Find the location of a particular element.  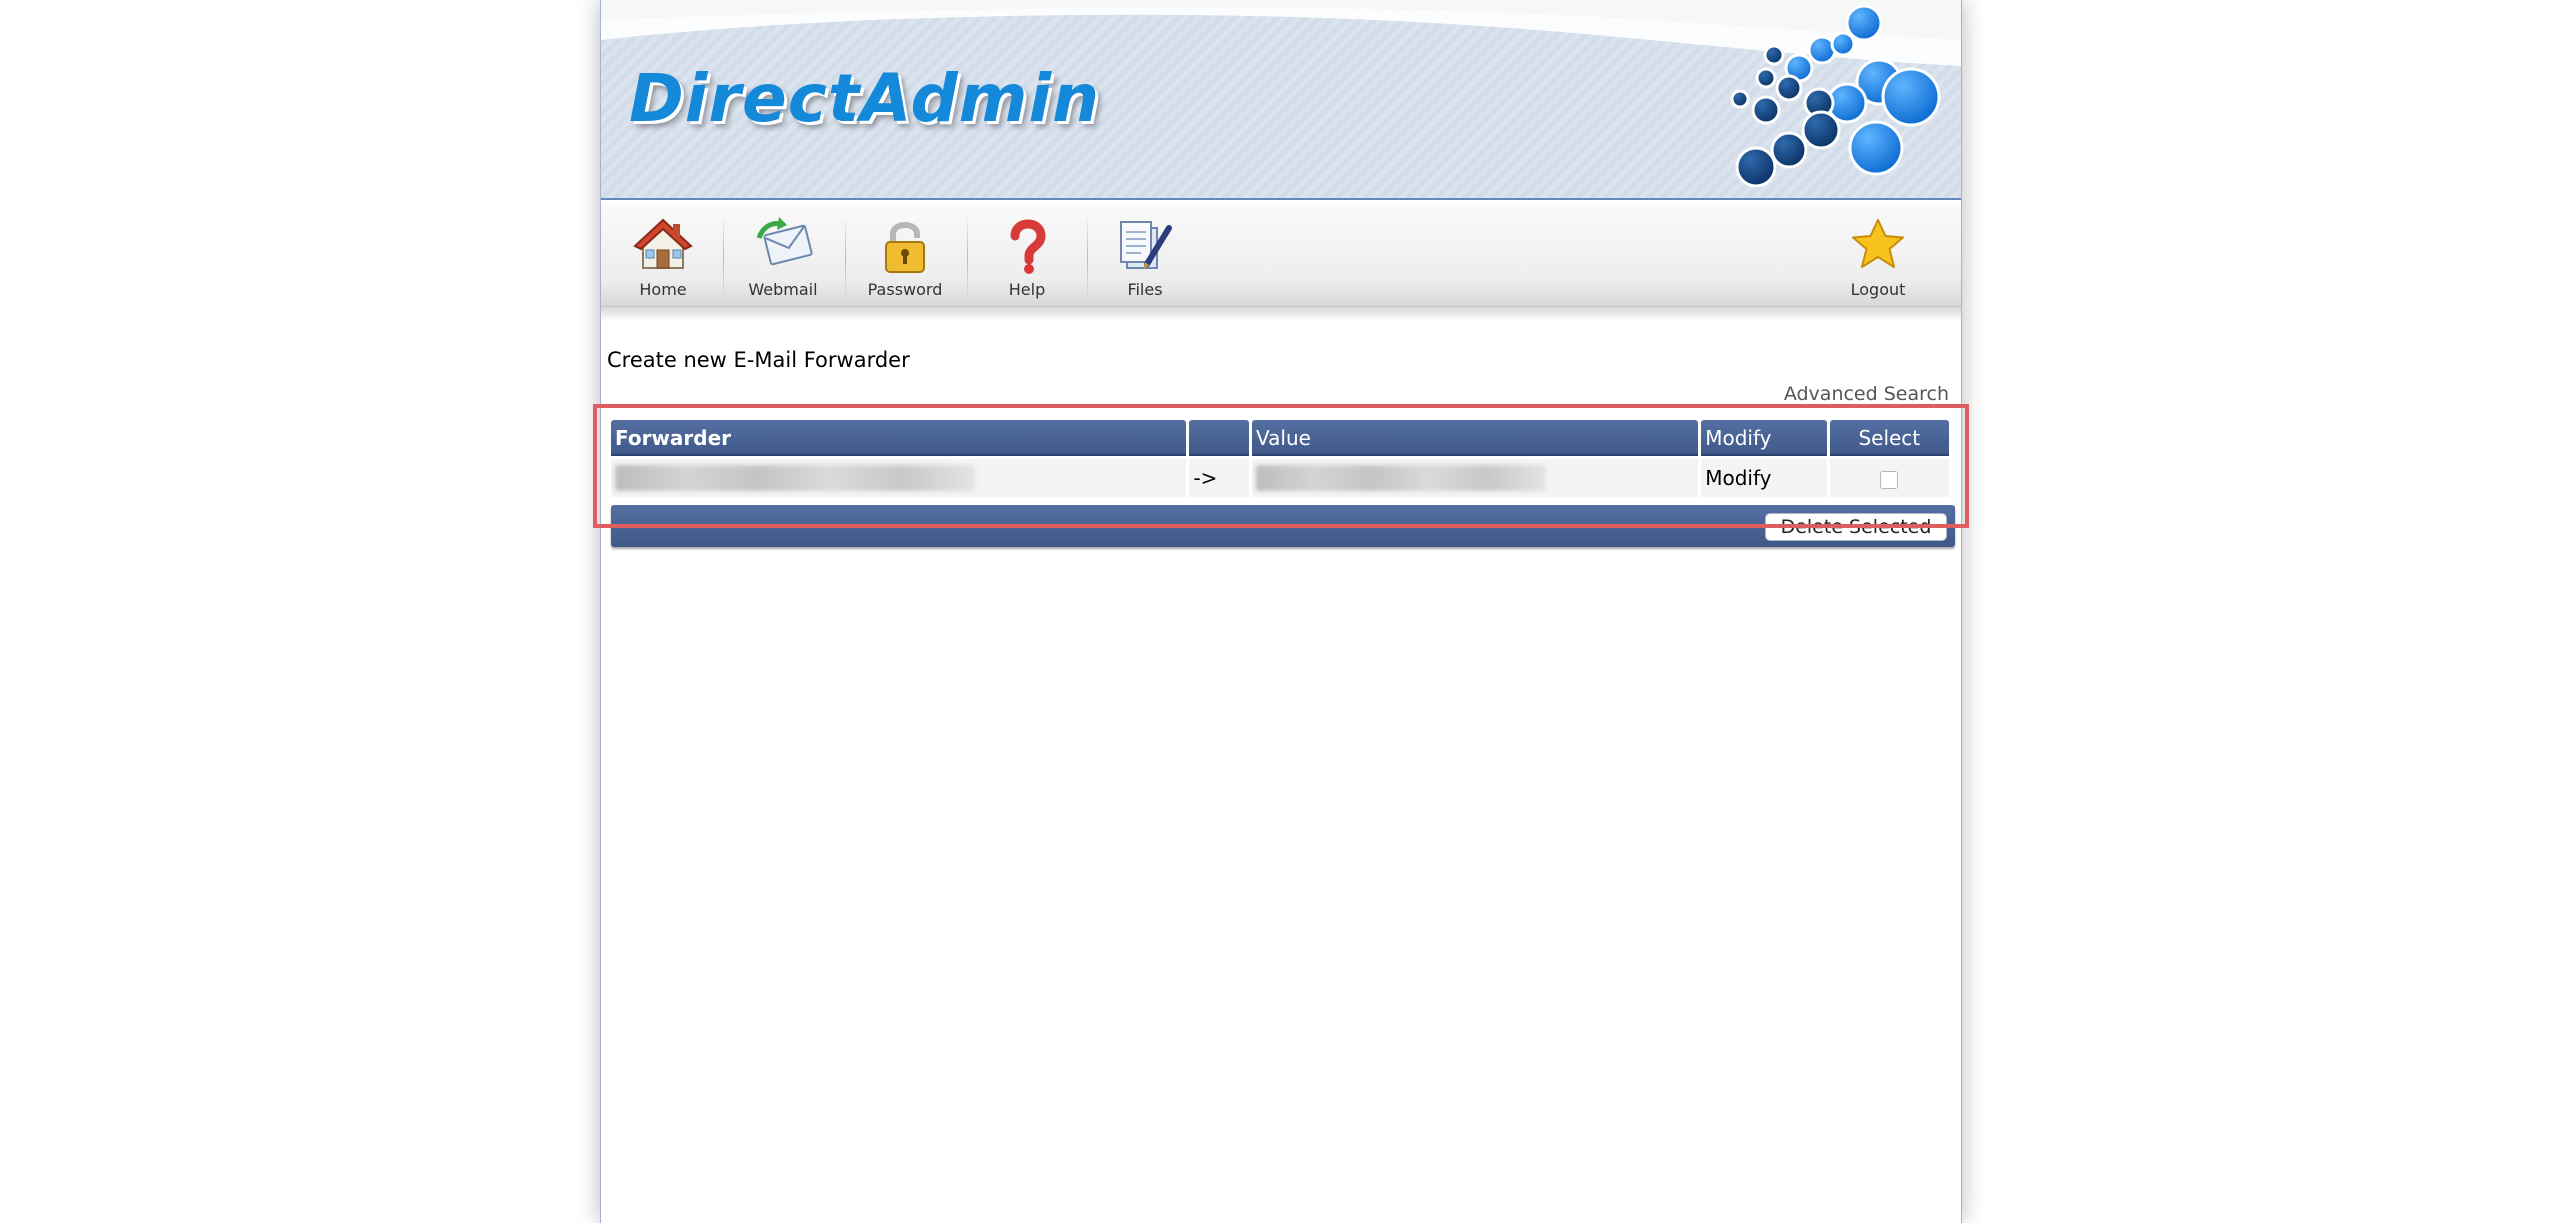

nav-password-label: Password is located at coordinates (905, 289).